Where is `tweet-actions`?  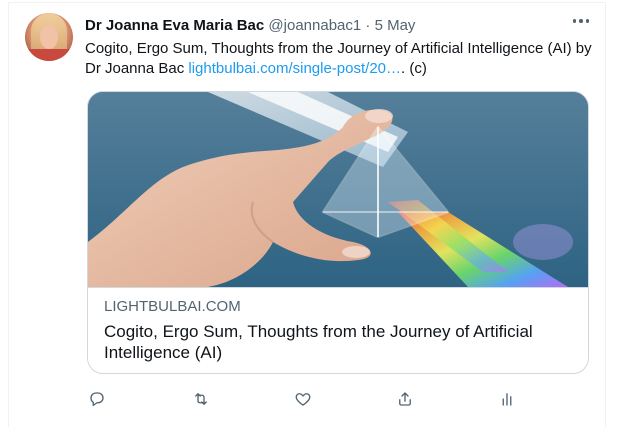 tweet-actions is located at coordinates (335, 399).